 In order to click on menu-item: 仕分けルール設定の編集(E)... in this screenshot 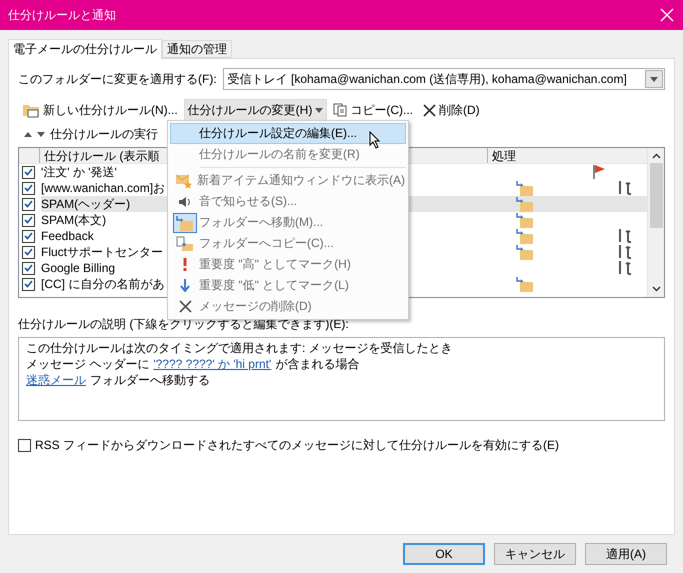, I will do `click(288, 133)`.